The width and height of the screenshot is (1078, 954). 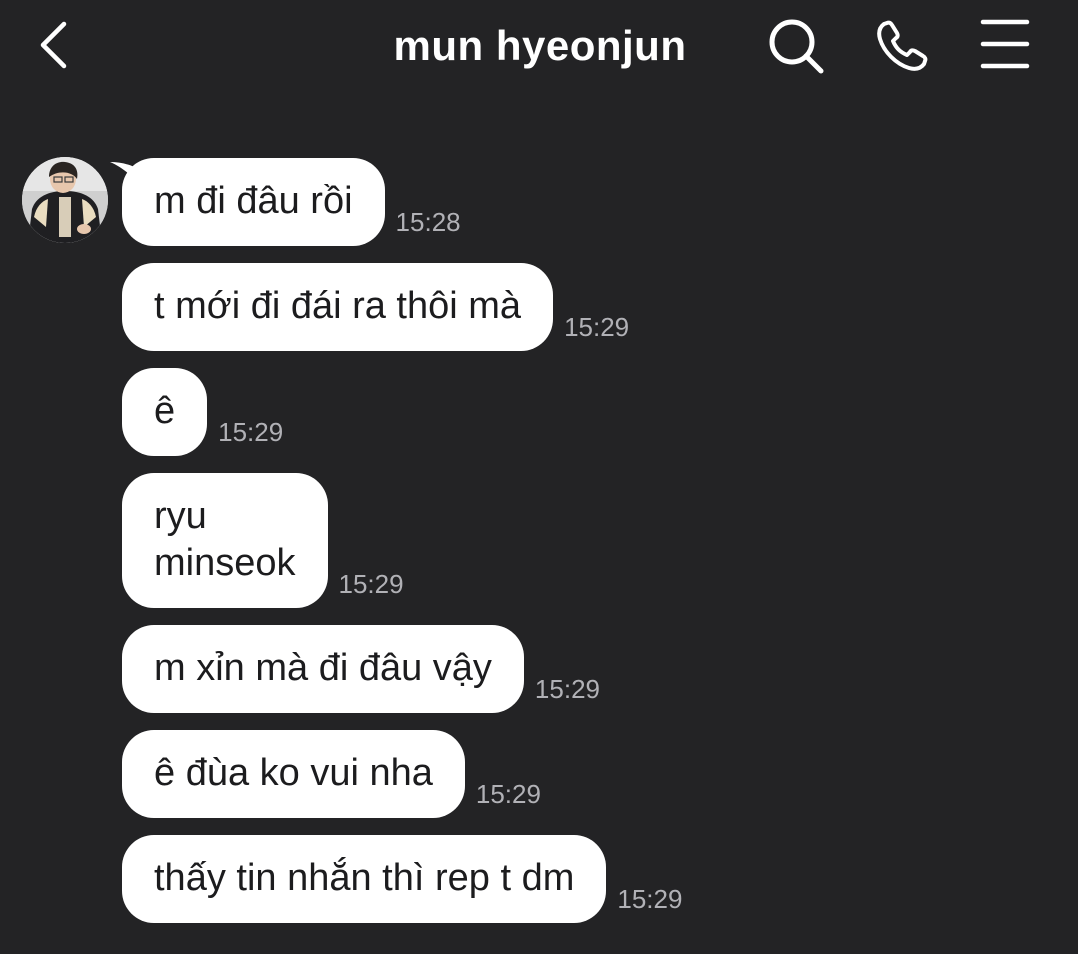 I want to click on message-bubble: ryu minseok, so click(x=225, y=540).